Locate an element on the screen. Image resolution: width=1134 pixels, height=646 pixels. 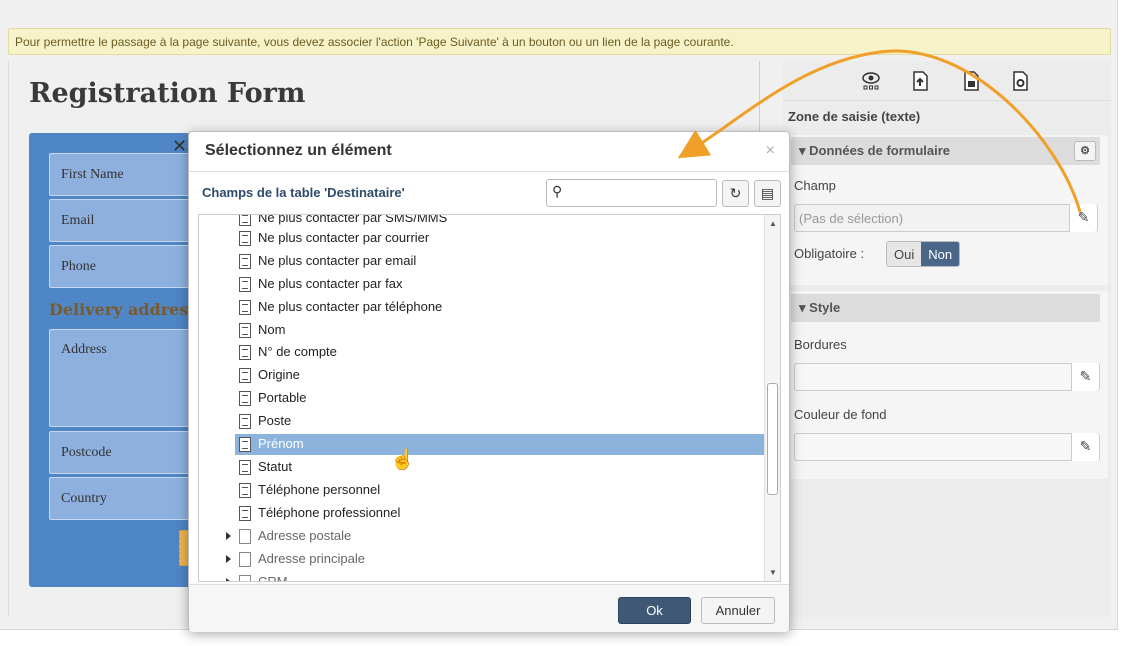
list-item: Portable is located at coordinates (489, 398).